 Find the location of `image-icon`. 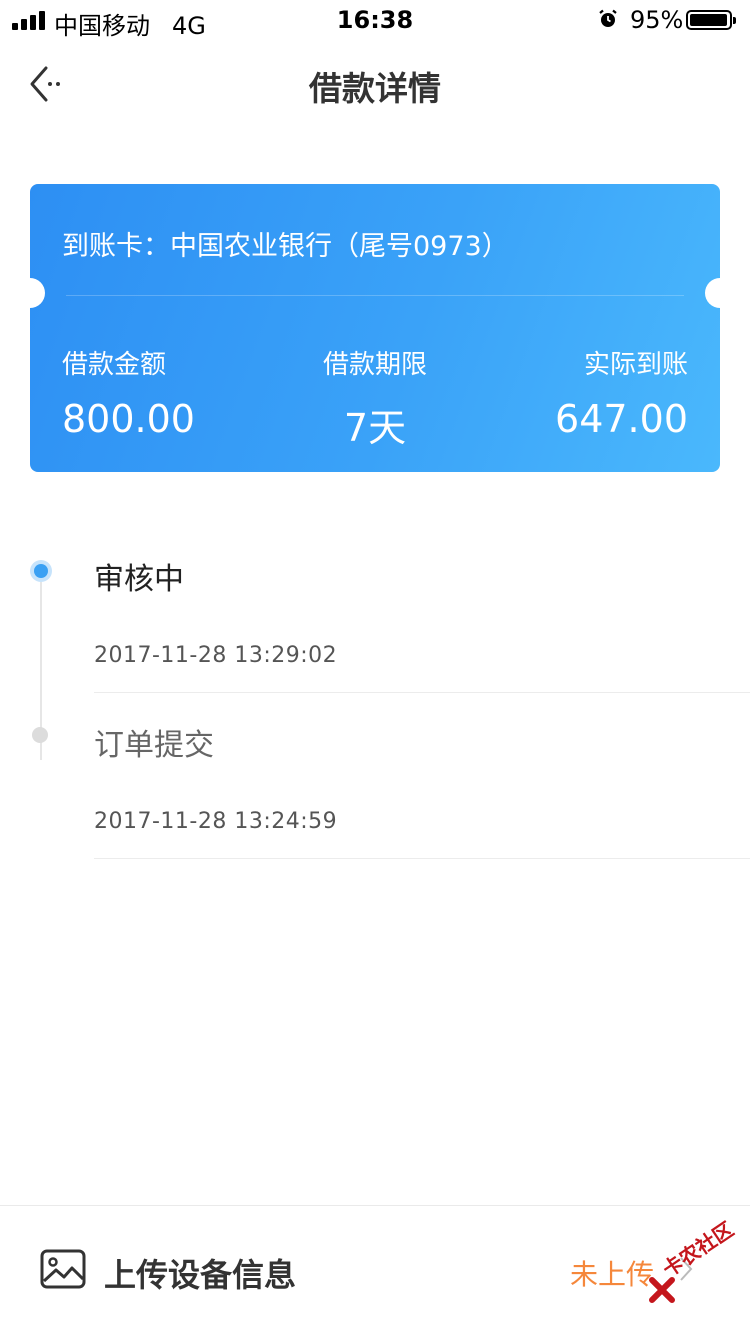

image-icon is located at coordinates (63, 1269).